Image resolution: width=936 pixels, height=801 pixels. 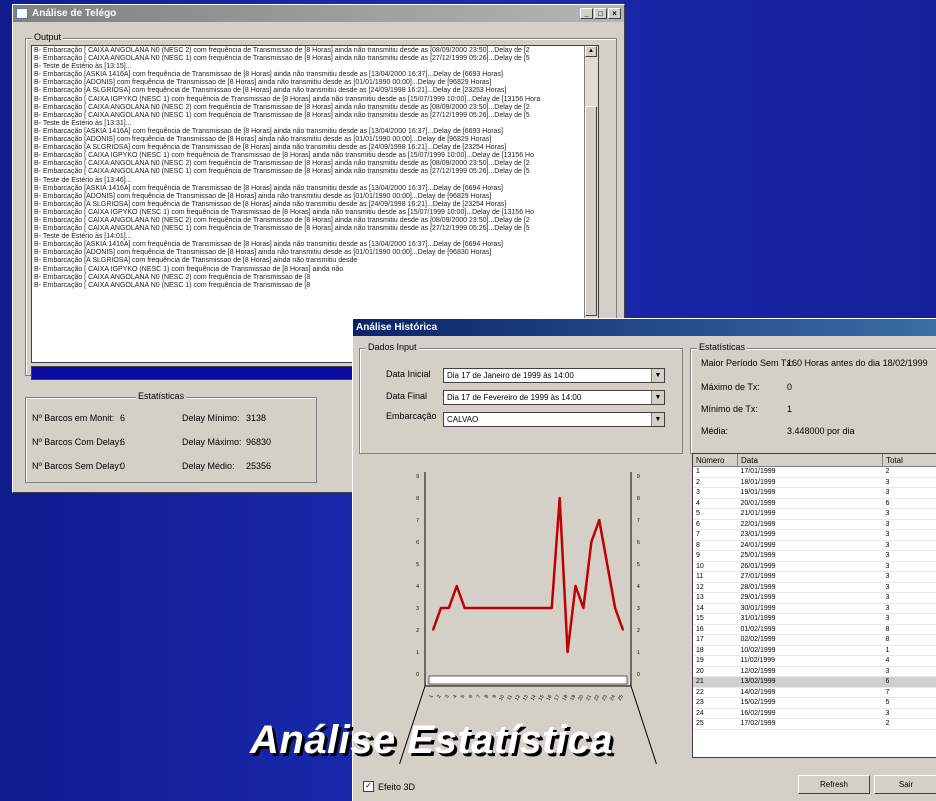 I want to click on col-total: Total, so click(x=909, y=460).